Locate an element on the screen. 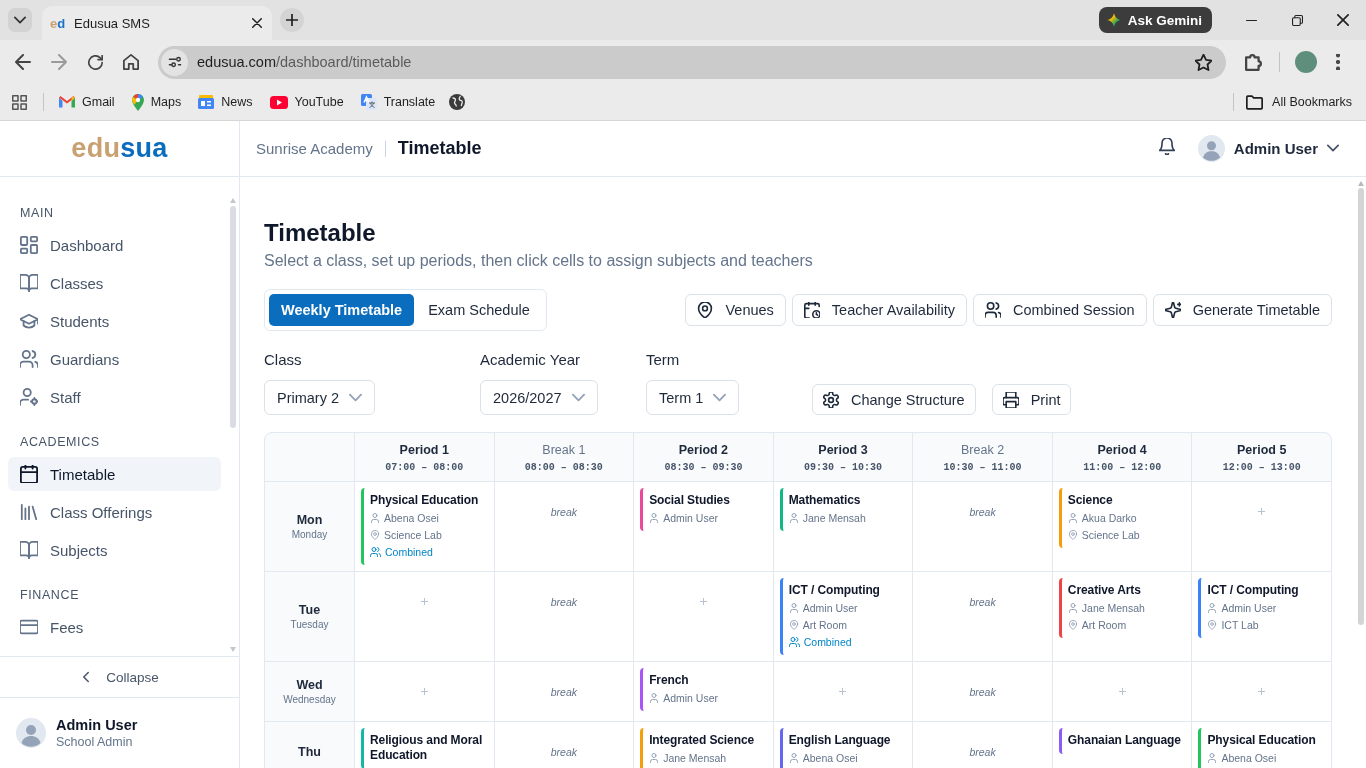 The width and height of the screenshot is (1366, 768). lesson-card: French Admin User is located at coordinates (703, 689).